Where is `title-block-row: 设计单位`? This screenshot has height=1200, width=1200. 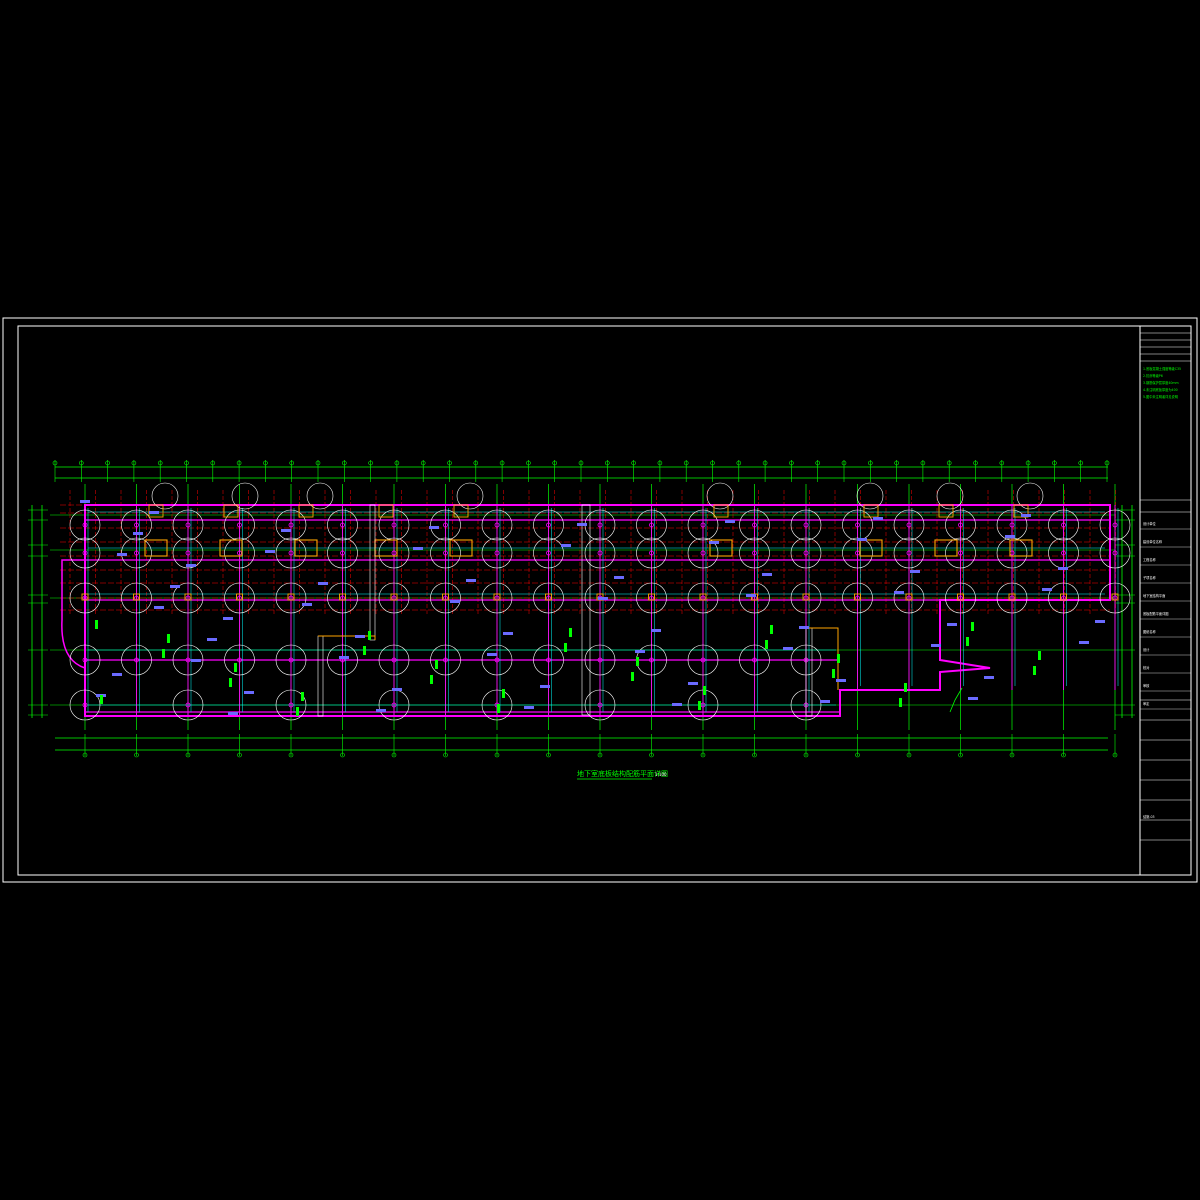 title-block-row: 设计单位 is located at coordinates (1150, 523).